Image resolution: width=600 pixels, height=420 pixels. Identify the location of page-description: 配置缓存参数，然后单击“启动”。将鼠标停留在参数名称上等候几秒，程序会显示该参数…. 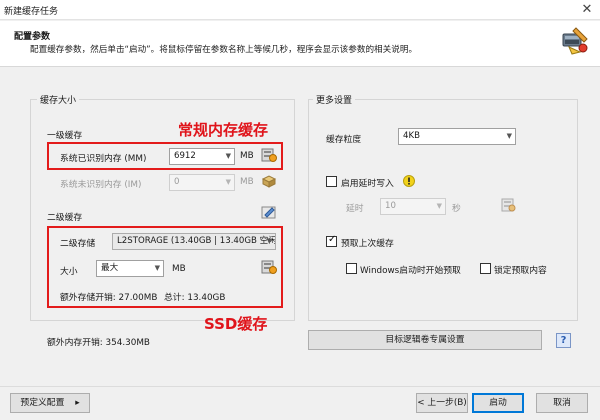
(224, 50).